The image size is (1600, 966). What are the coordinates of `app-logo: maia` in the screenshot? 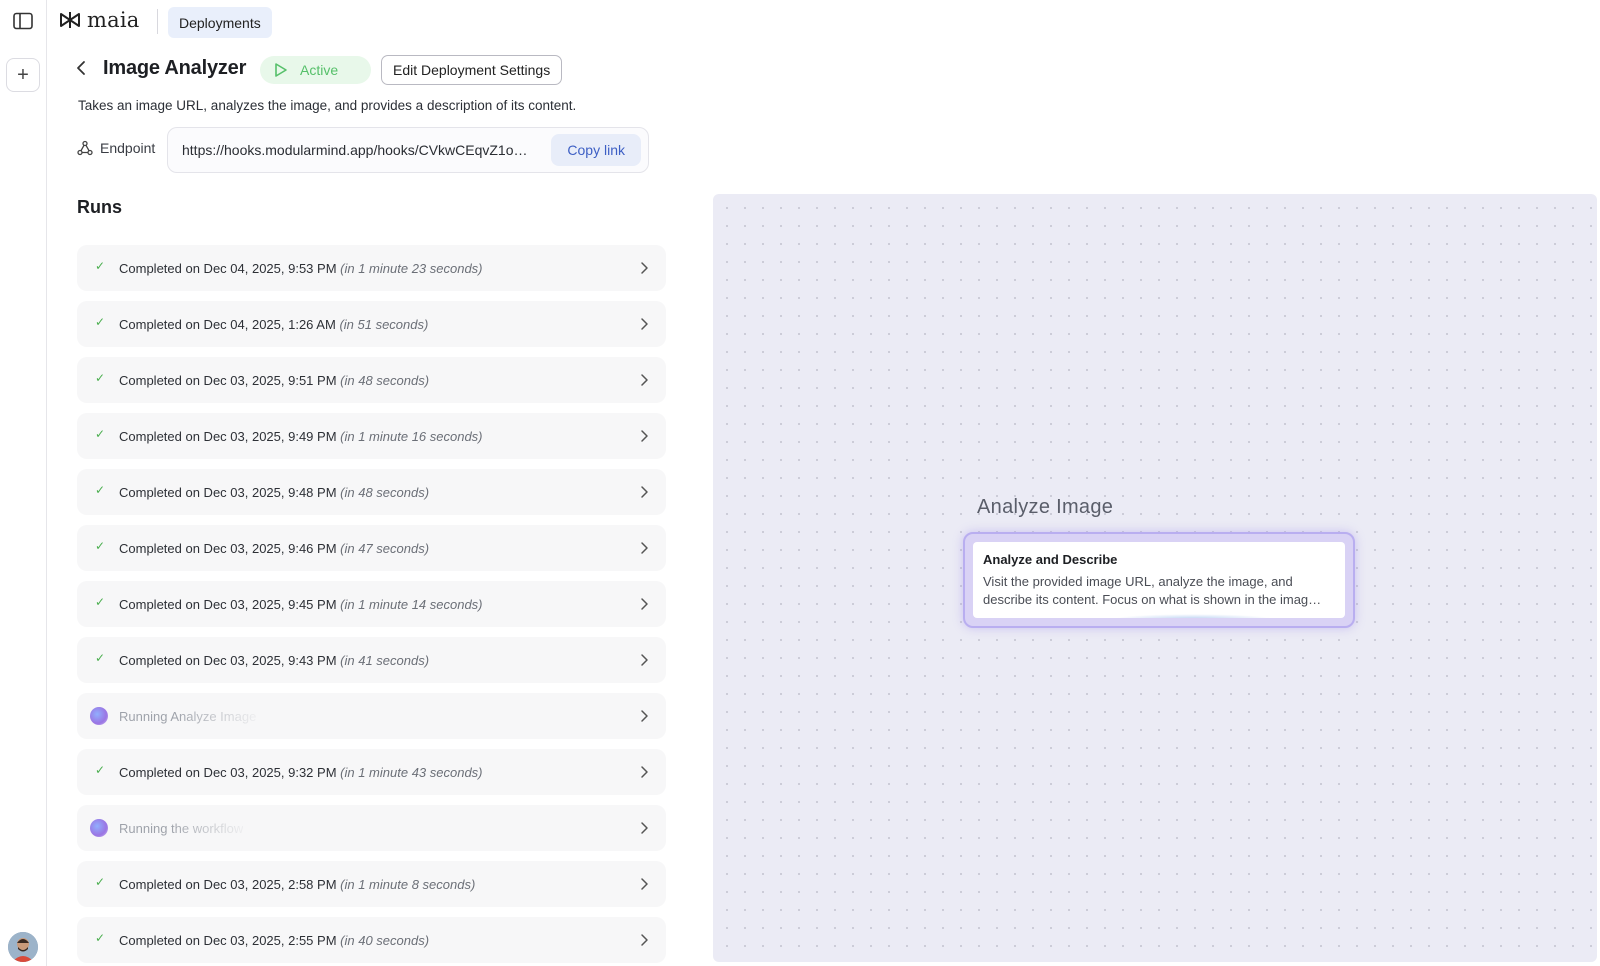 It's located at (99, 20).